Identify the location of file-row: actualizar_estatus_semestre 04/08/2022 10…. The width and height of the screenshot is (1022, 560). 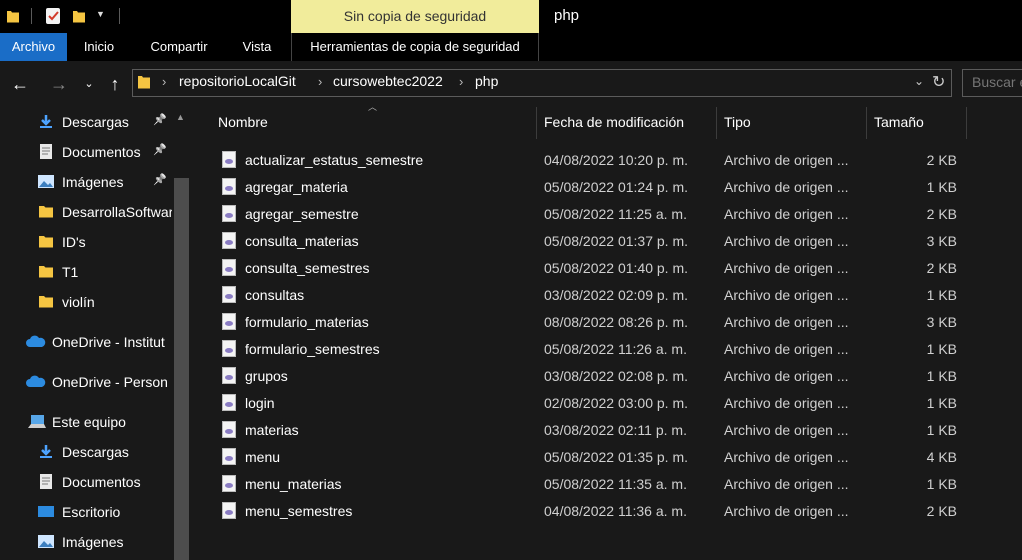
(594, 160).